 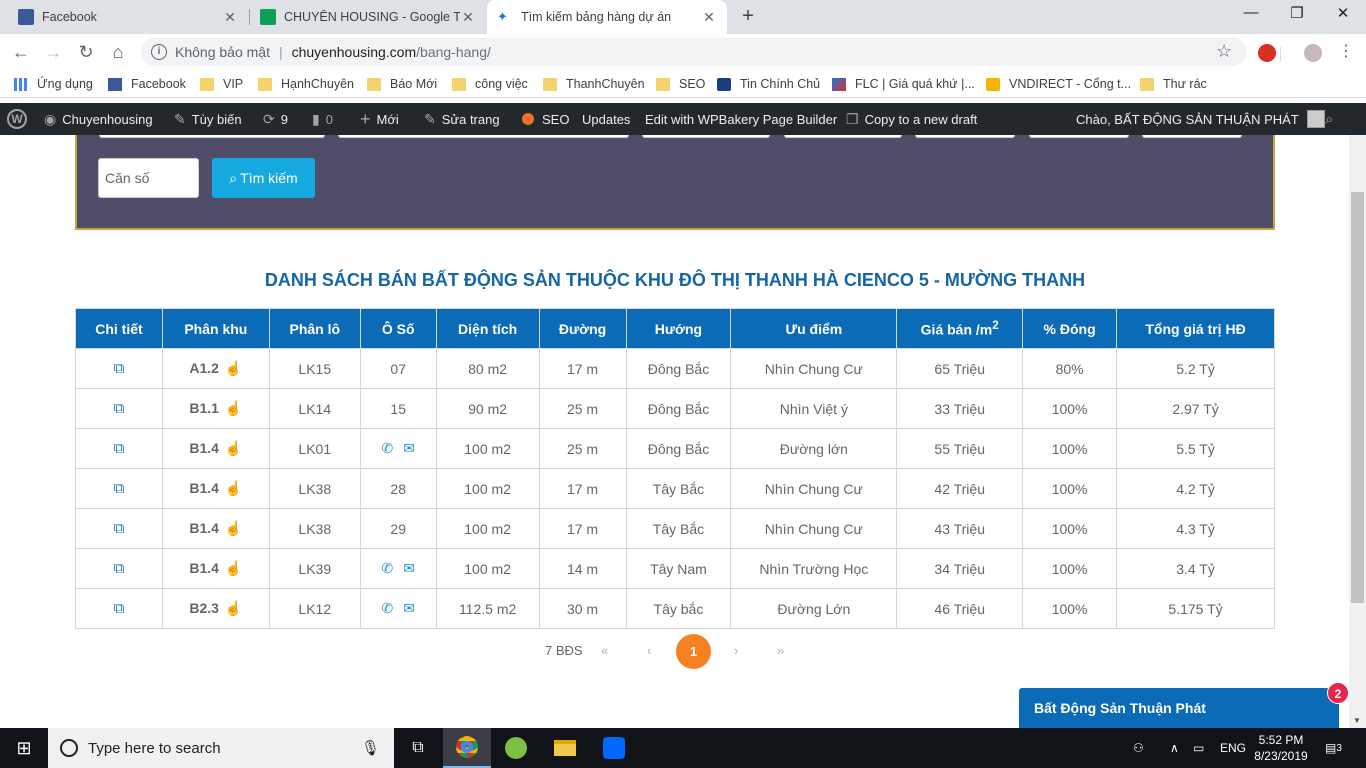 What do you see at coordinates (306, 84) in the screenshot?
I see `bookmark-hanhchuyen: HạnhChuyên` at bounding box center [306, 84].